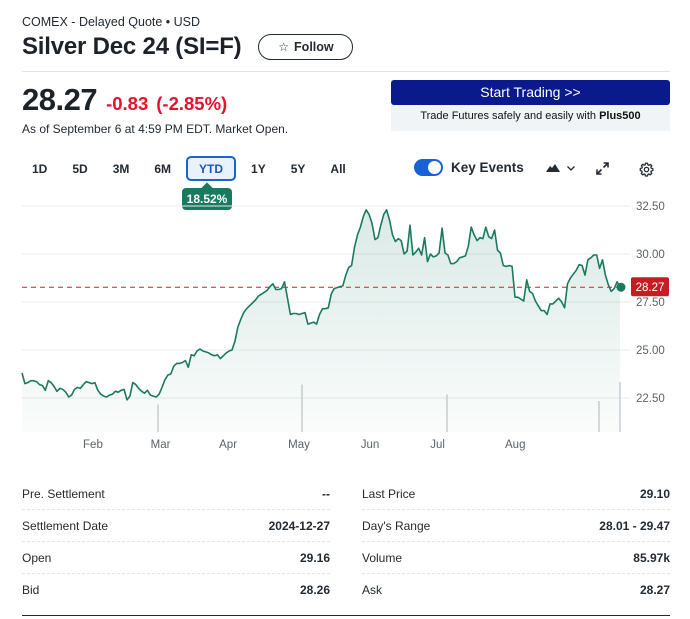  What do you see at coordinates (314, 557) in the screenshot?
I see `stat-value: 29.16` at bounding box center [314, 557].